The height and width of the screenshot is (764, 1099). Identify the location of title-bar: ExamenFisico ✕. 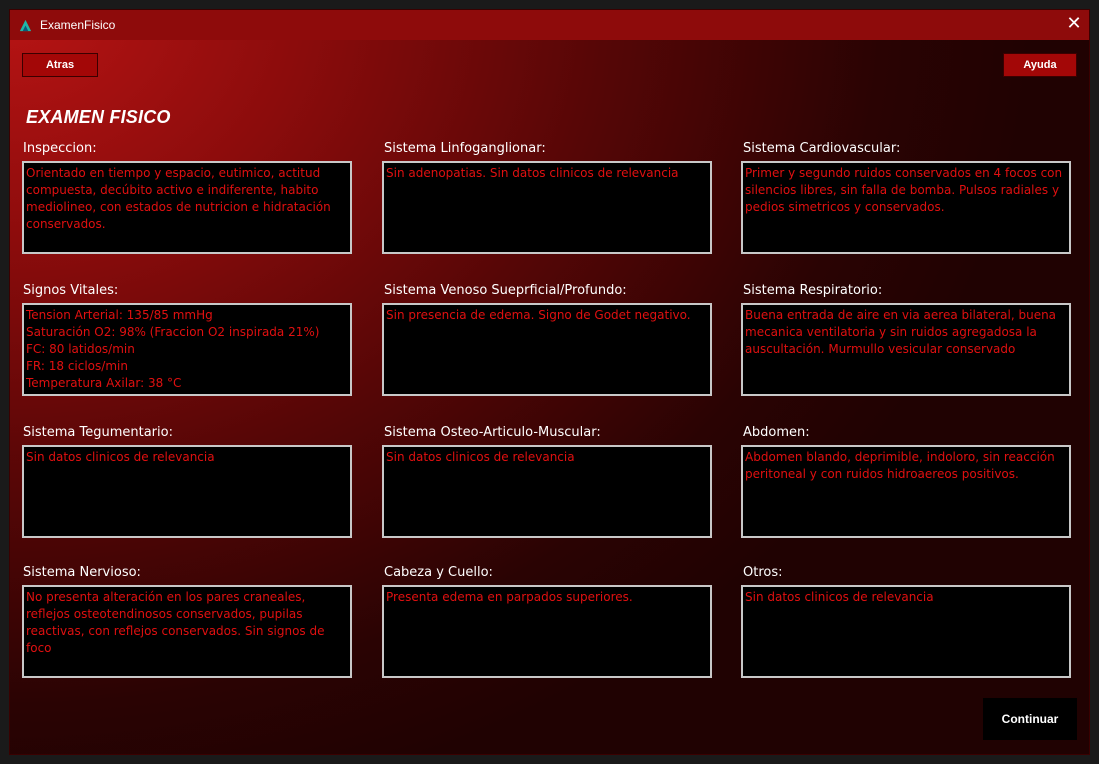
(549, 25).